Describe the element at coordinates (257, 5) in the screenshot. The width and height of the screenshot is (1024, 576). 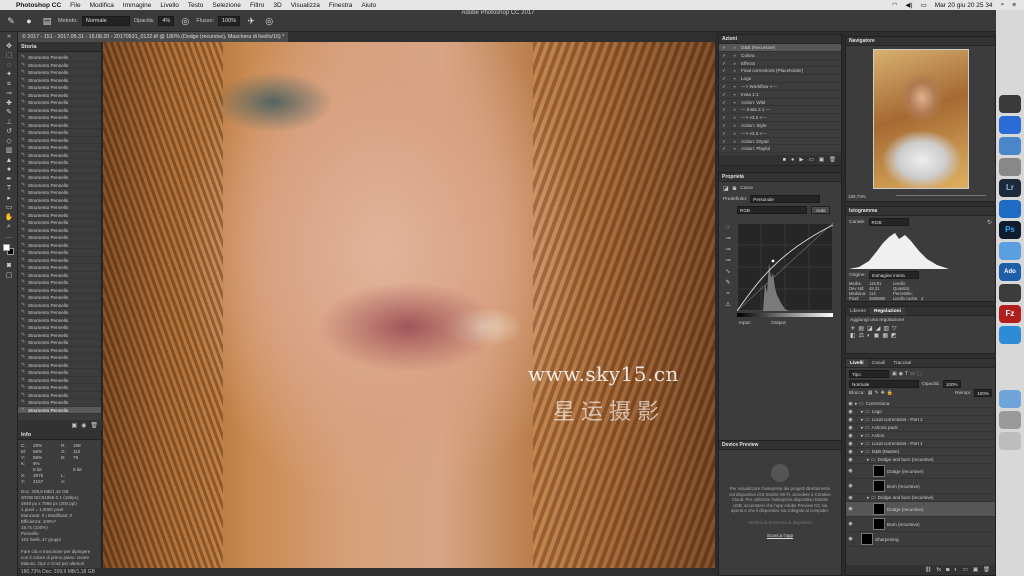
I see `menu-filtro: Filtro` at that location.